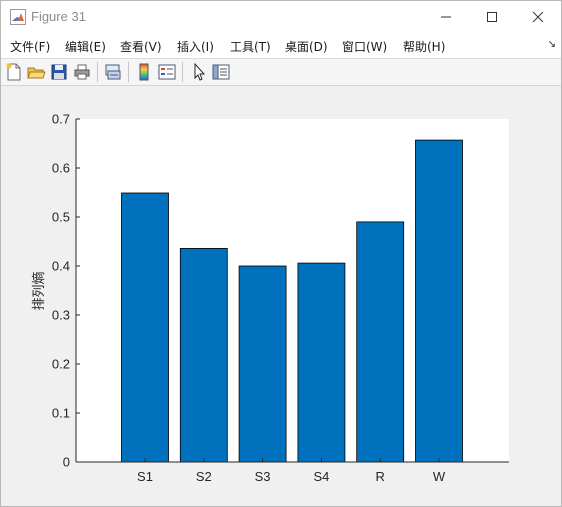  I want to click on open-file-icon, so click(36, 72).